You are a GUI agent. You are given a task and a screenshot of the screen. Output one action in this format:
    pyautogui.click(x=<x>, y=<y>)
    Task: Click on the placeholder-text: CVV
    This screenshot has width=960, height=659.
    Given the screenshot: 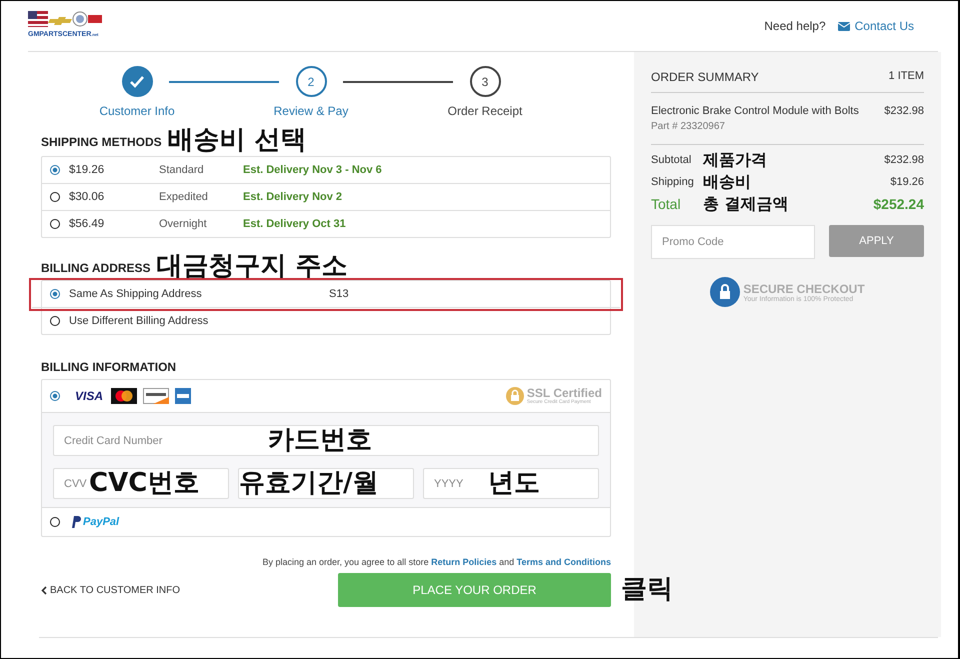 What is the action you would take?
    pyautogui.click(x=75, y=484)
    